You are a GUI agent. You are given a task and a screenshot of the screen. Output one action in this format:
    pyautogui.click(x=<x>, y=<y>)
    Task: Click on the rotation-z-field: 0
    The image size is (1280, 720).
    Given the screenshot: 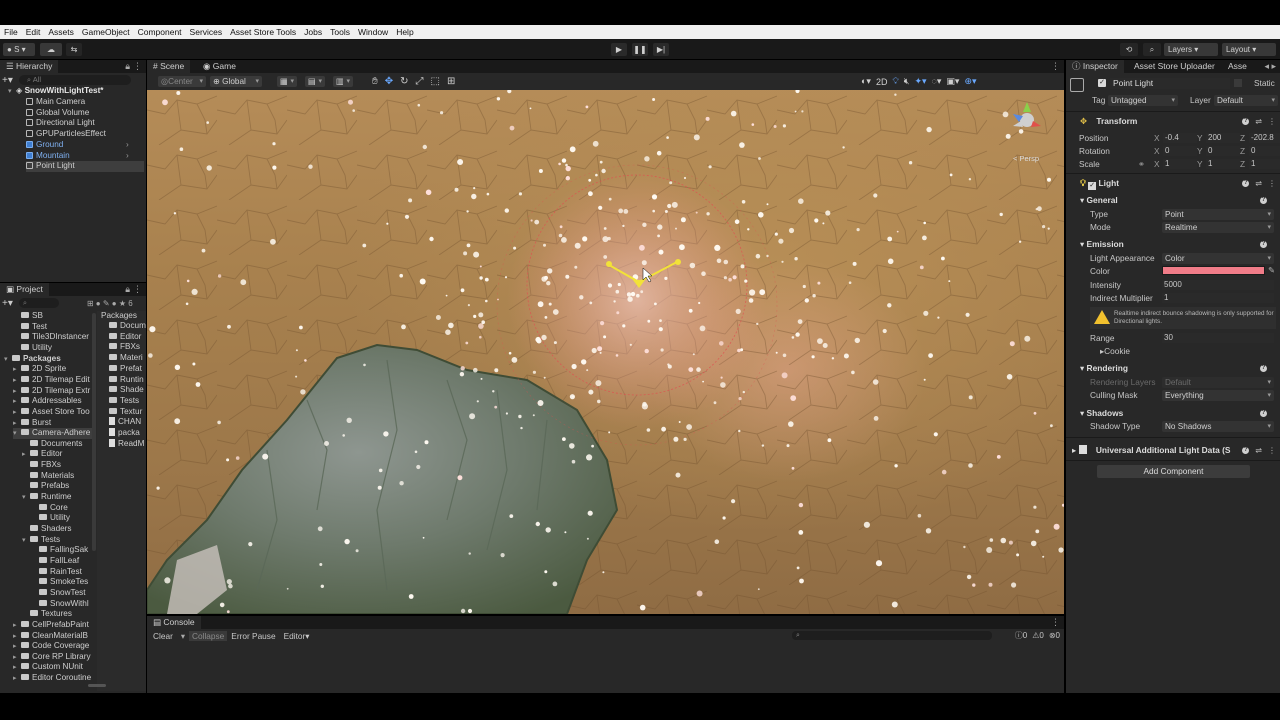 What is the action you would take?
    pyautogui.click(x=1264, y=151)
    